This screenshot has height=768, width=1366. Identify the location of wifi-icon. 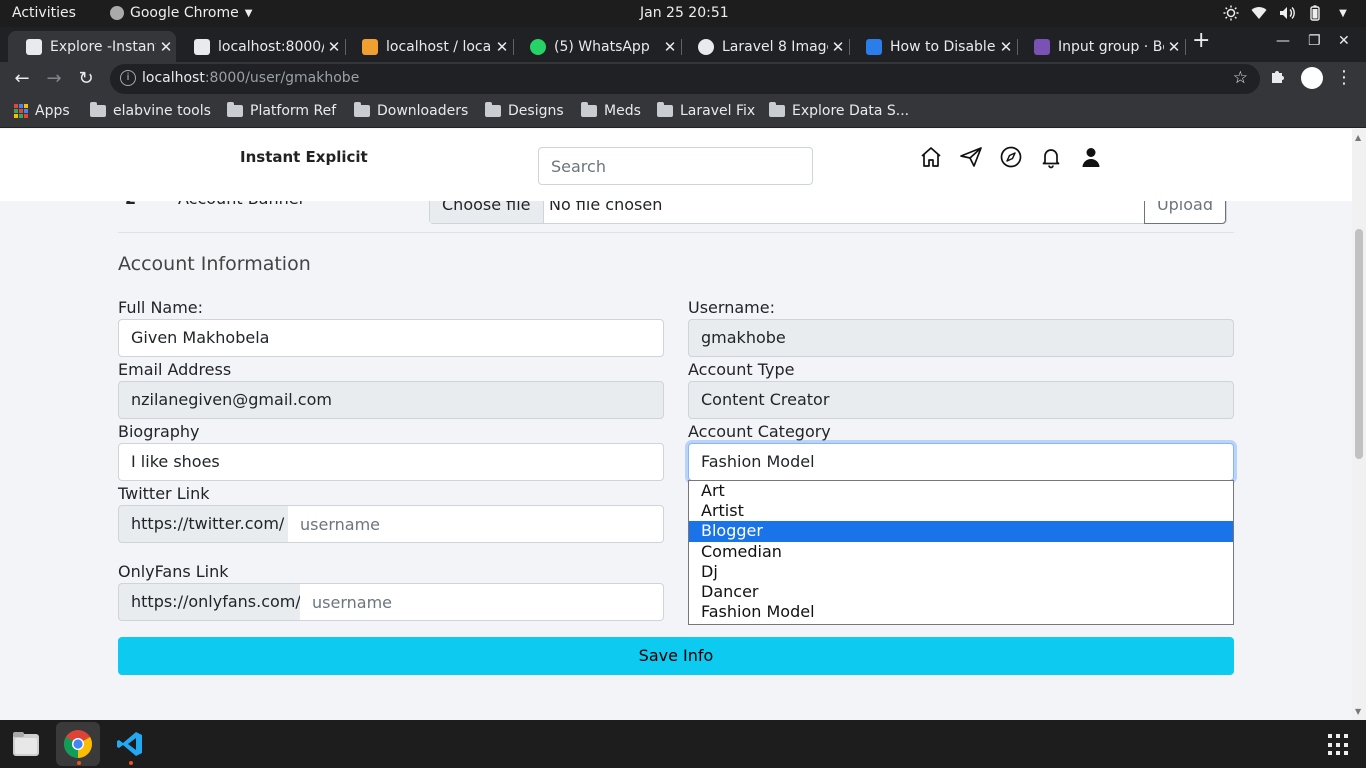
(1259, 13).